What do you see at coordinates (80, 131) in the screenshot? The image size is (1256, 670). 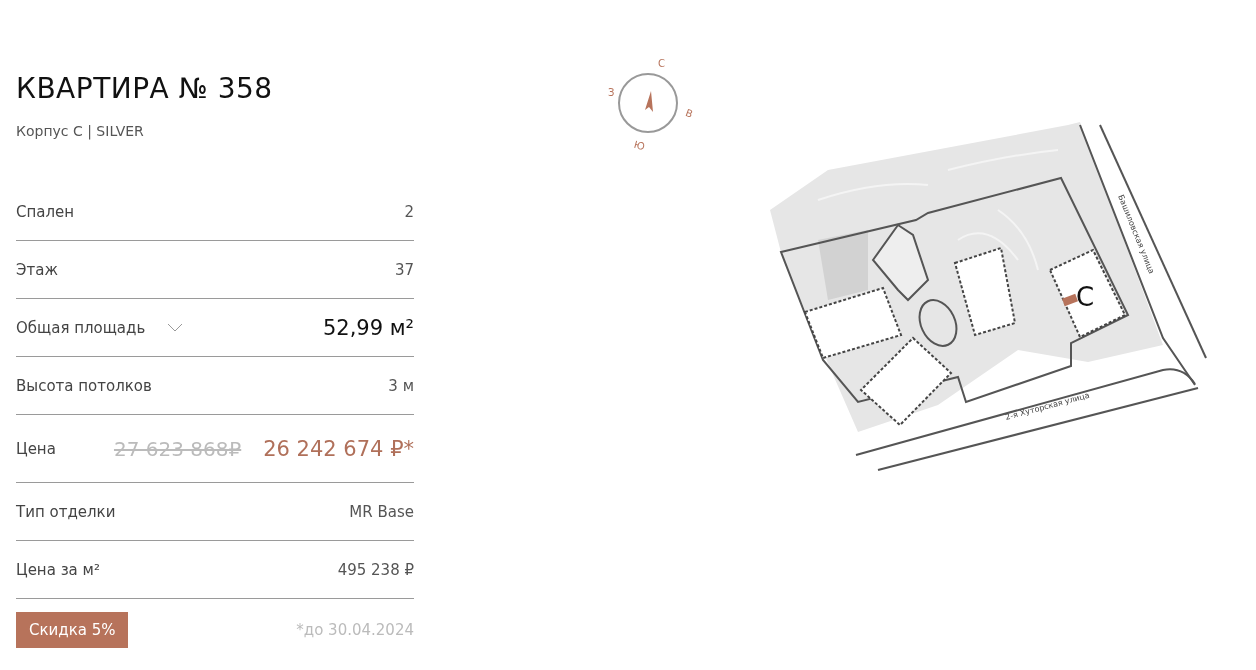 I see `building-subtitle: Корпус C | SILVER` at bounding box center [80, 131].